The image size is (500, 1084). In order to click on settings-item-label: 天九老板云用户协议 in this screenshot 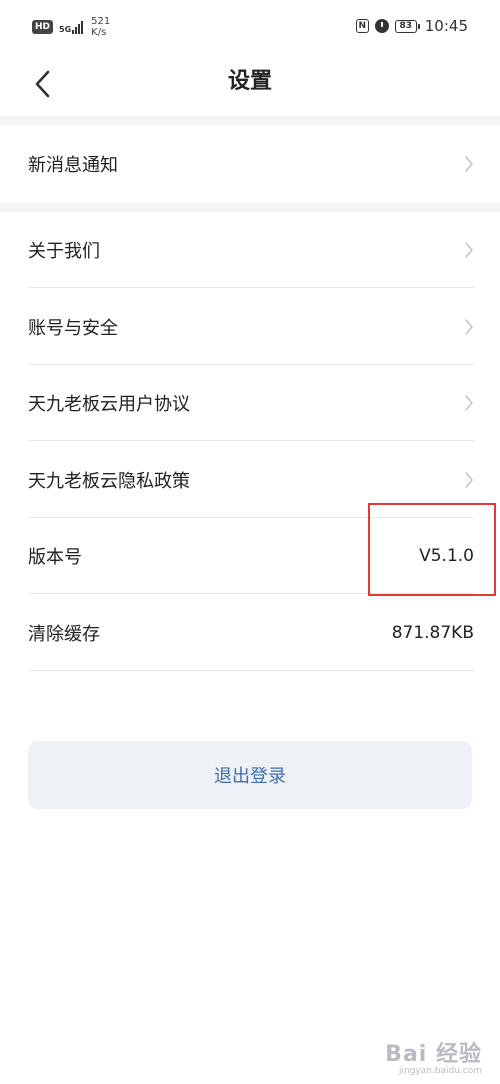, I will do `click(109, 404)`.